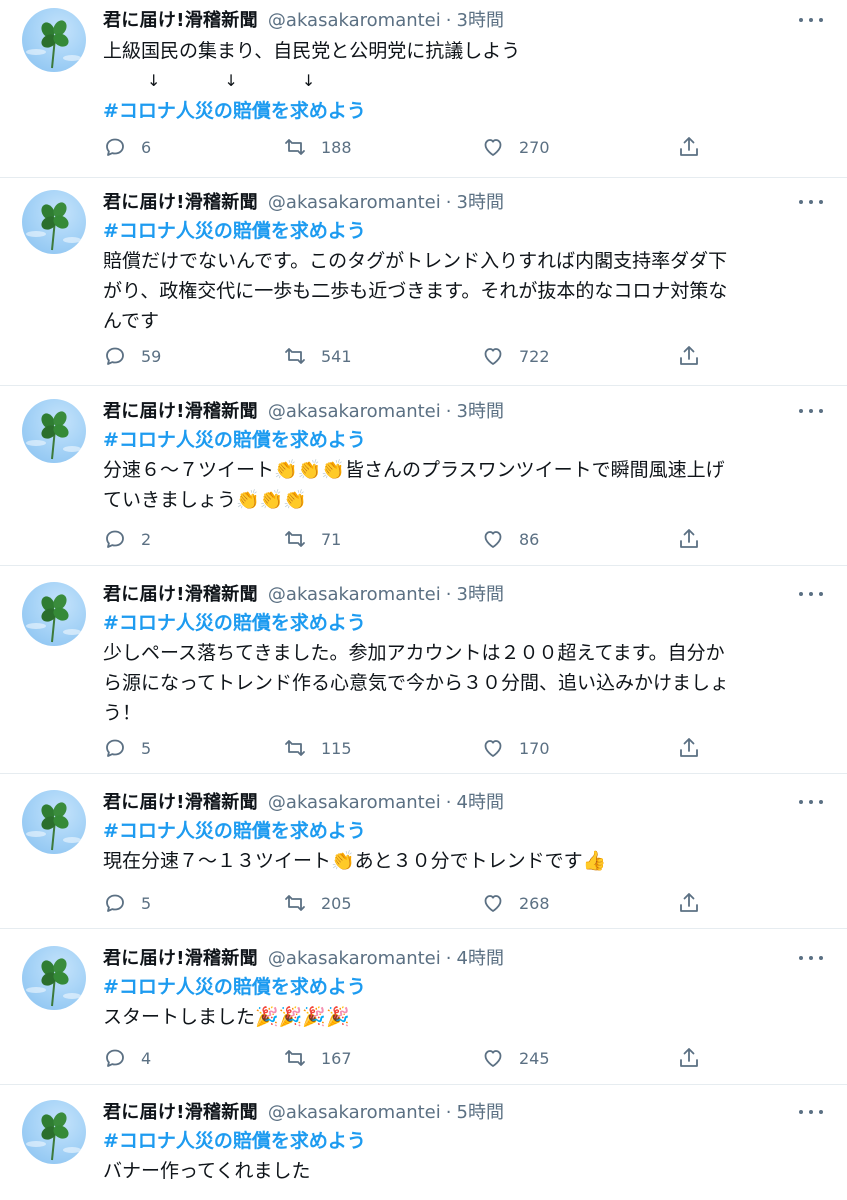 Image resolution: width=847 pixels, height=1200 pixels. I want to click on tweet-line: バナー作ってくれました, so click(207, 1171).